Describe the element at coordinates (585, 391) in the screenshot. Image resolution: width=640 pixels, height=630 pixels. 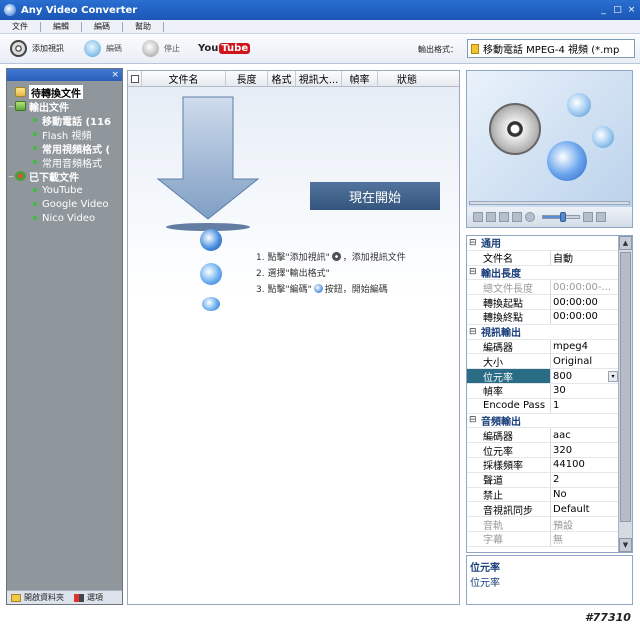
I see `property-value: 30` at that location.